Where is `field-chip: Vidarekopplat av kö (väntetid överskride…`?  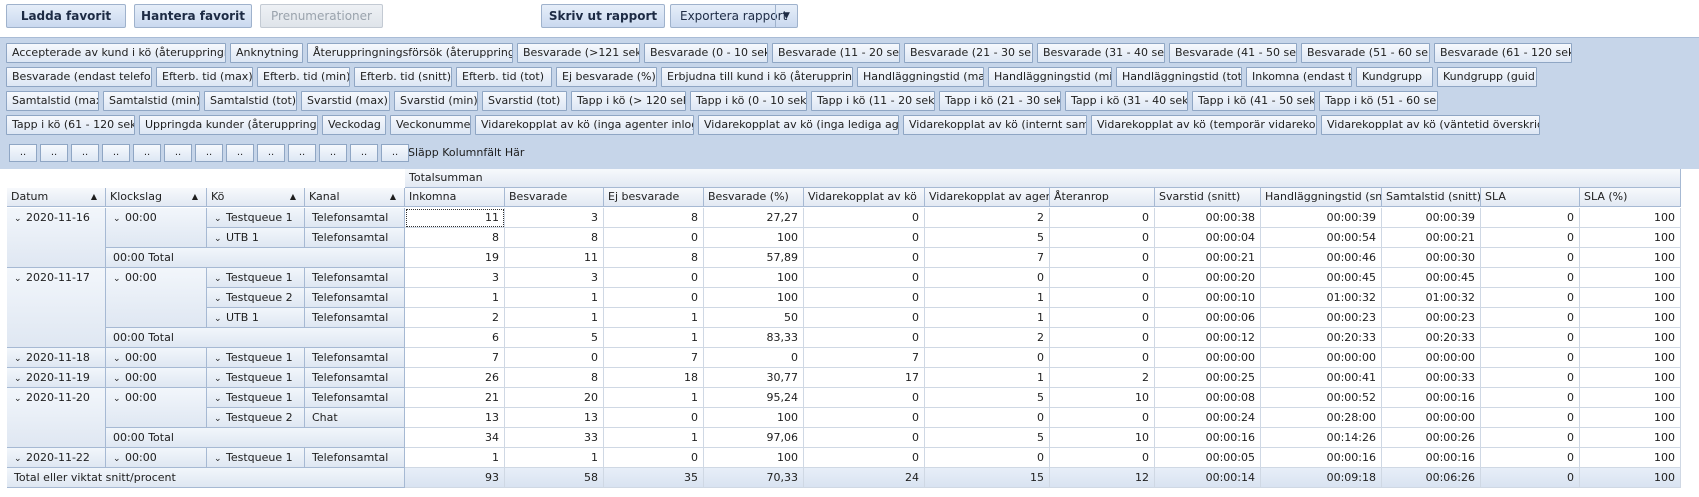 field-chip: Vidarekopplat av kö (väntetid överskride… is located at coordinates (1430, 125).